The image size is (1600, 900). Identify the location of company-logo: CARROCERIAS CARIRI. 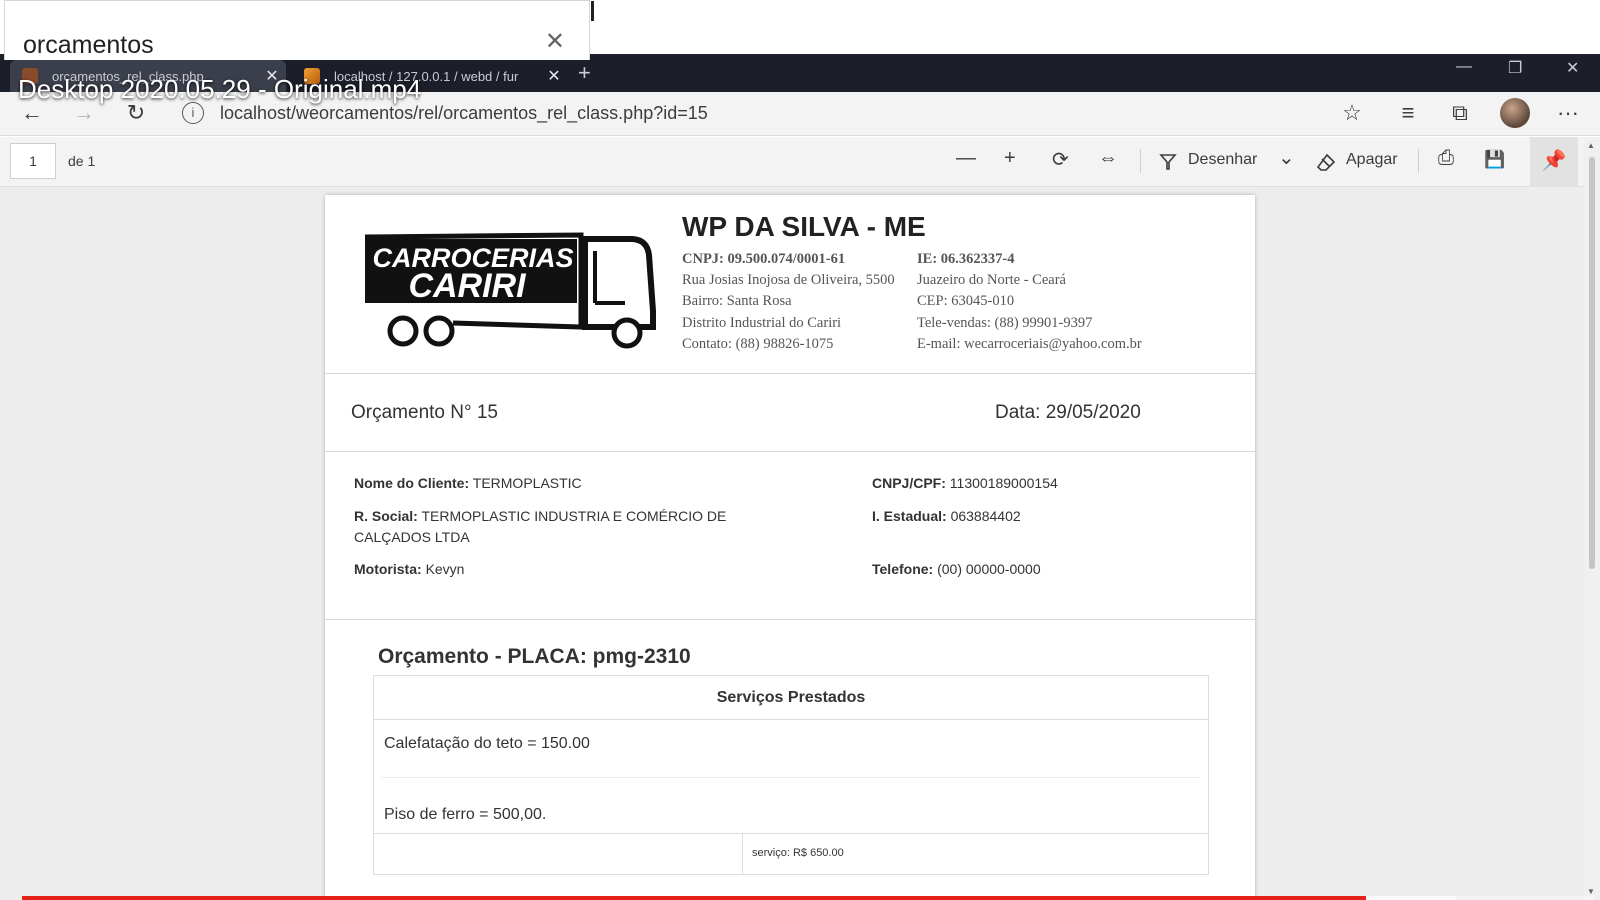
(510, 290).